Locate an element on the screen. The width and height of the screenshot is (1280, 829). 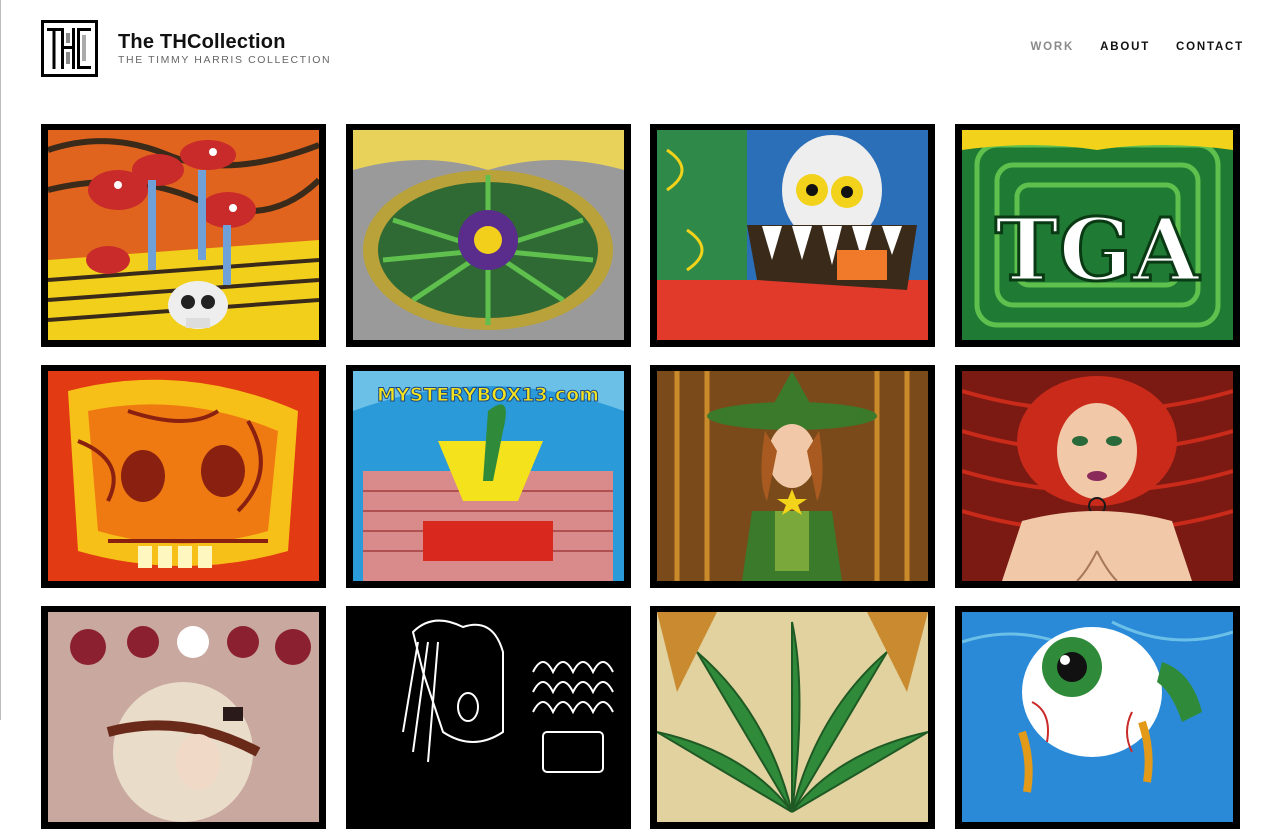
witch-art-icon is located at coordinates (792, 476).